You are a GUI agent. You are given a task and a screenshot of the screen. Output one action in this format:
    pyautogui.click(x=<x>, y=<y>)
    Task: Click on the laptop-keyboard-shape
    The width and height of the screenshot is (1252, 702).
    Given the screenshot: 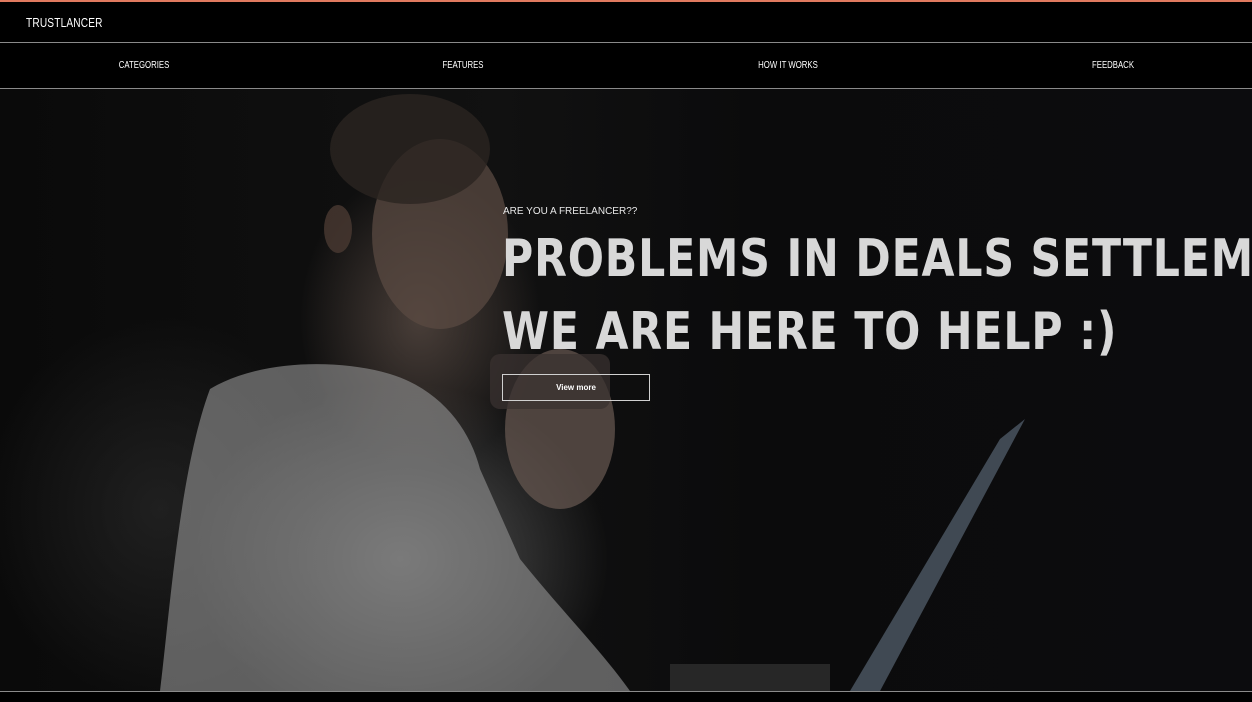 What is the action you would take?
    pyautogui.click(x=750, y=677)
    